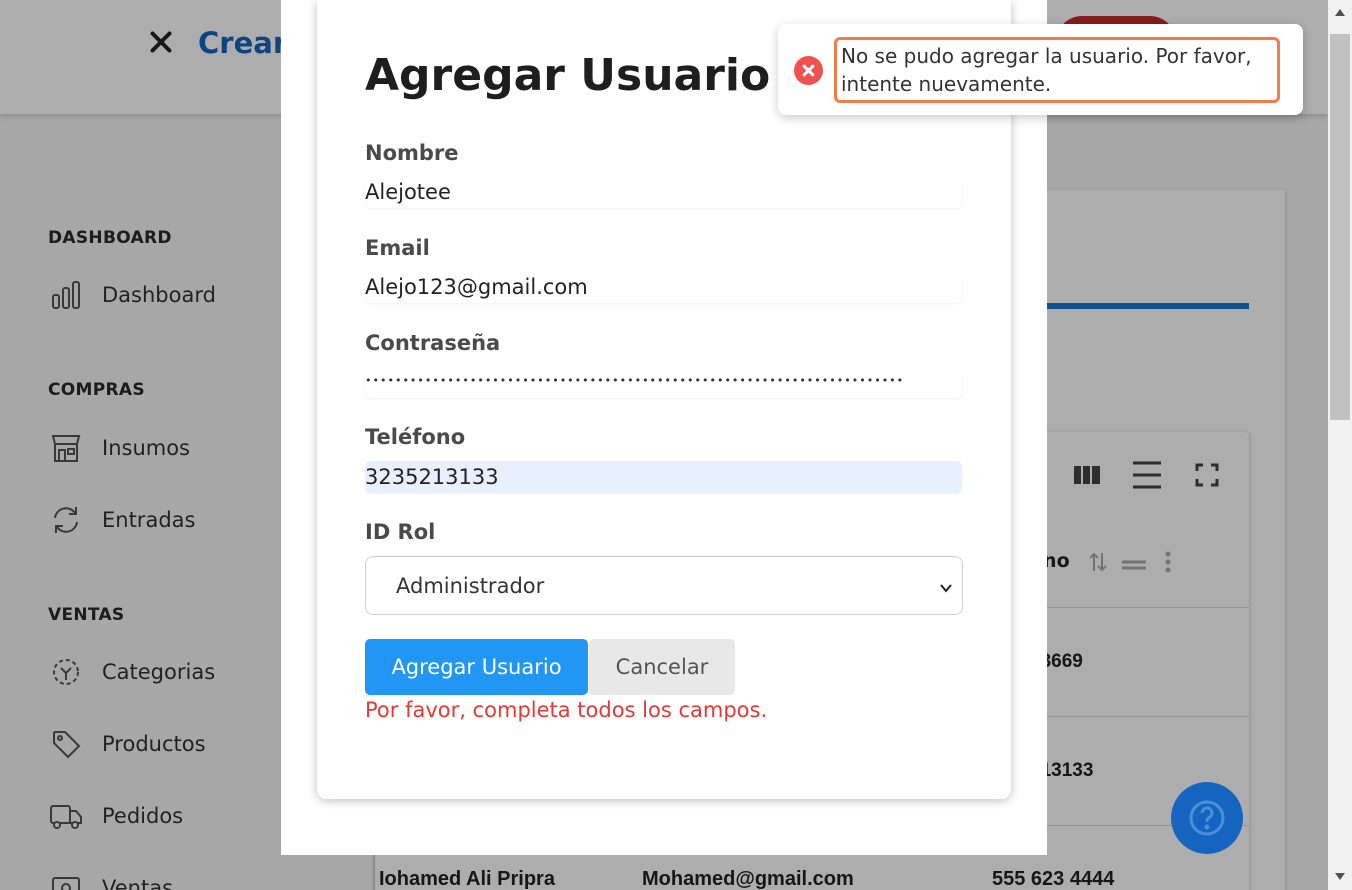 This screenshot has height=890, width=1352. I want to click on scroll-thumb, so click(1340, 227).